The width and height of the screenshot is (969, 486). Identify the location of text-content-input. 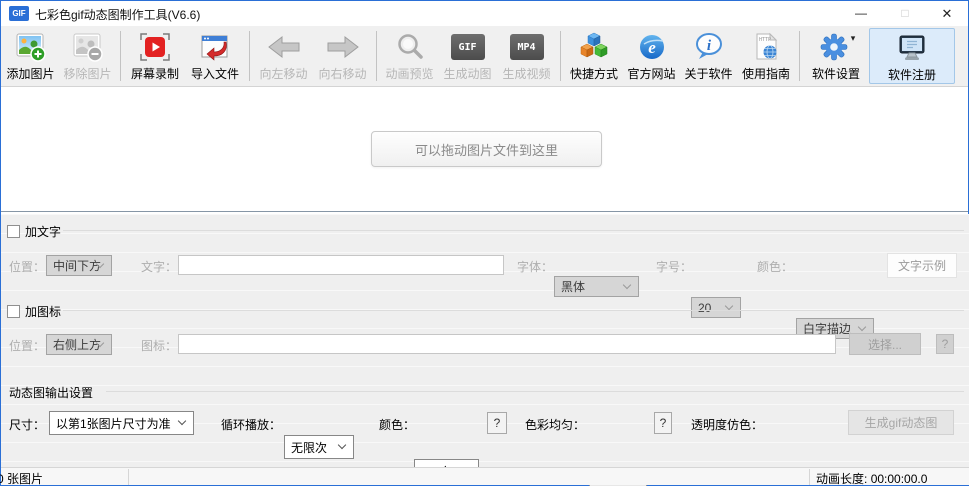
(341, 265).